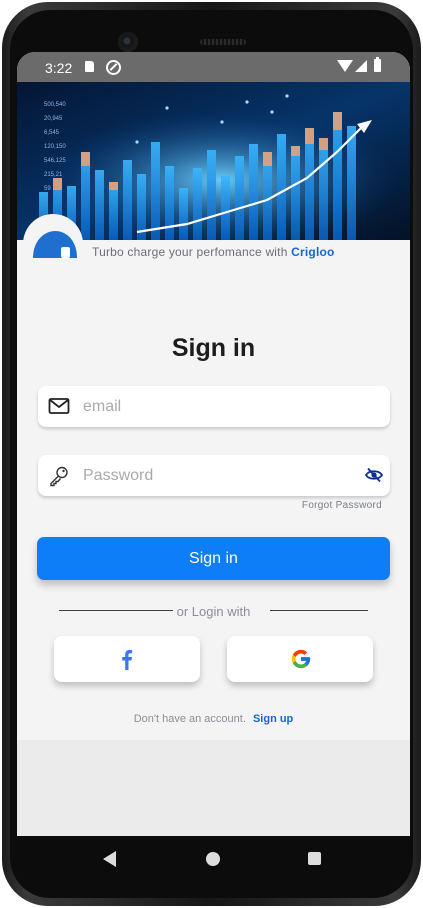 This screenshot has width=423, height=908. Describe the element at coordinates (59, 476) in the screenshot. I see `key-icon` at that location.